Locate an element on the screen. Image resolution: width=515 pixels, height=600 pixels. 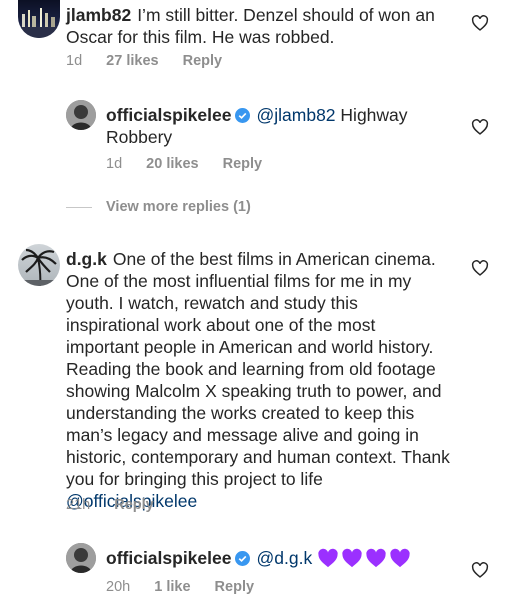
likes-count: 27 likes is located at coordinates (132, 61).